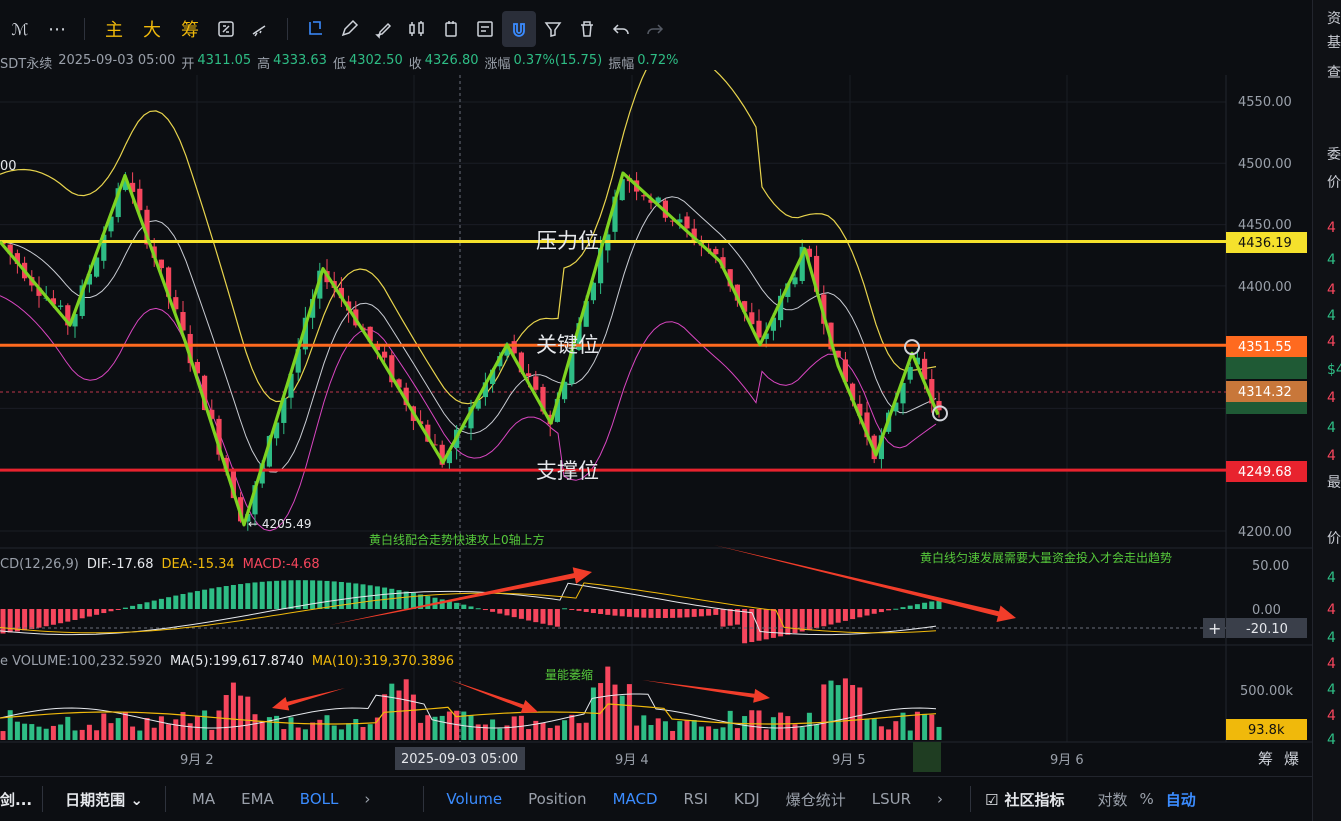 The image size is (1341, 821). Describe the element at coordinates (1266, 408) in the screenshot. I see `lower-price-band` at that location.